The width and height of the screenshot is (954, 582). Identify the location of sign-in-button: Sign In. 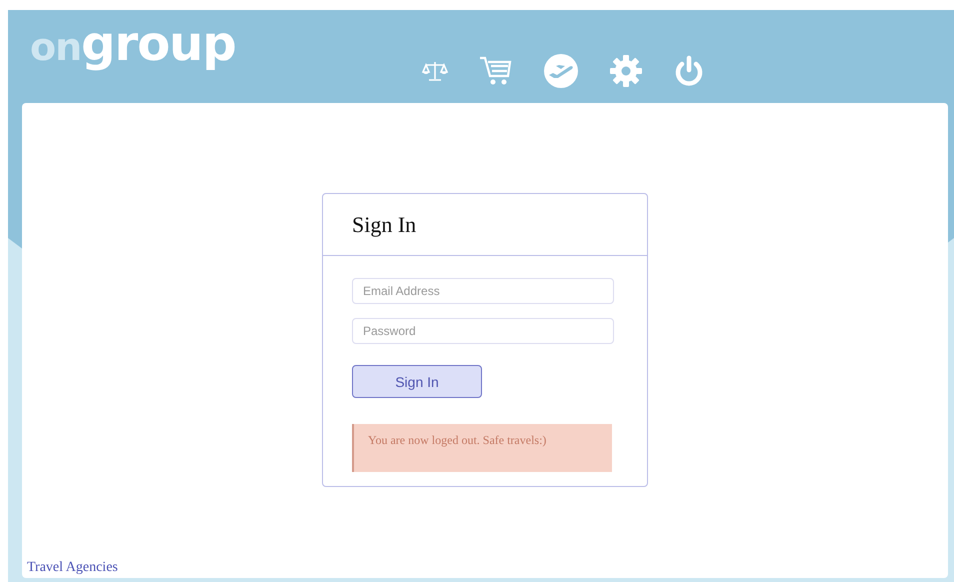
(417, 381).